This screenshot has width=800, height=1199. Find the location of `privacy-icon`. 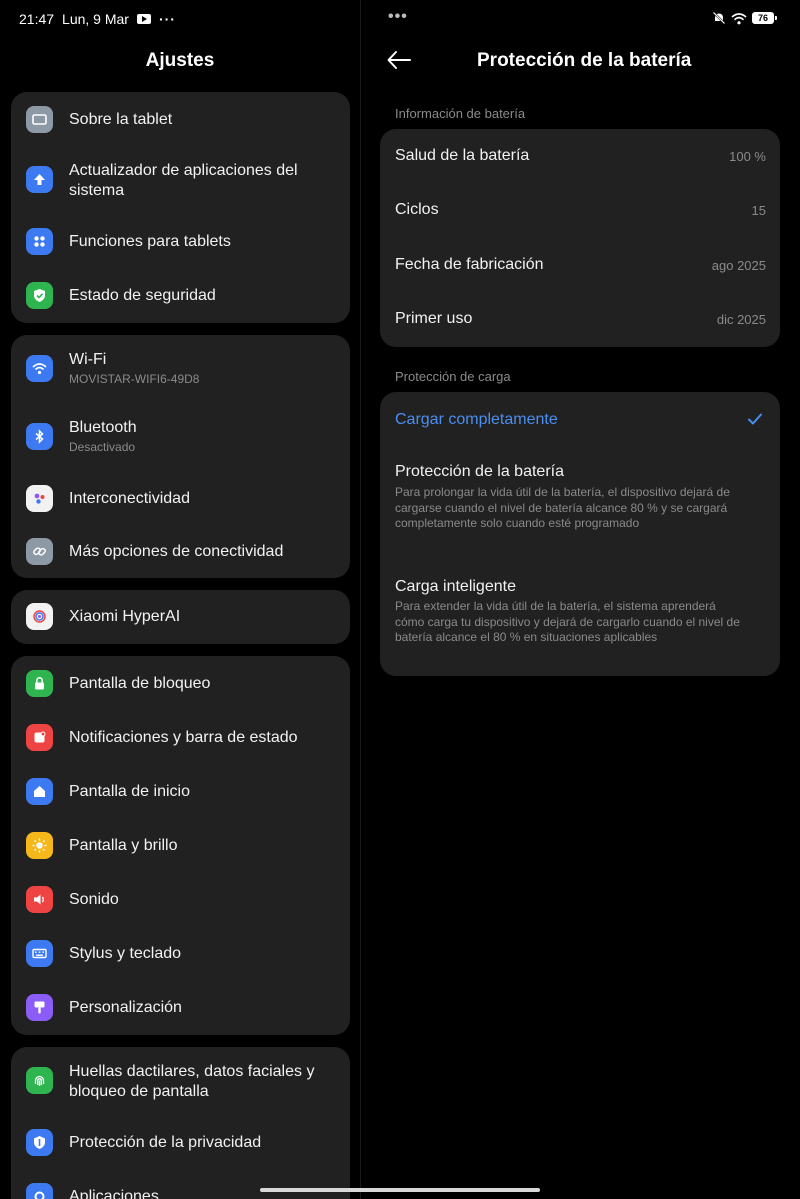

privacy-icon is located at coordinates (39, 1142).